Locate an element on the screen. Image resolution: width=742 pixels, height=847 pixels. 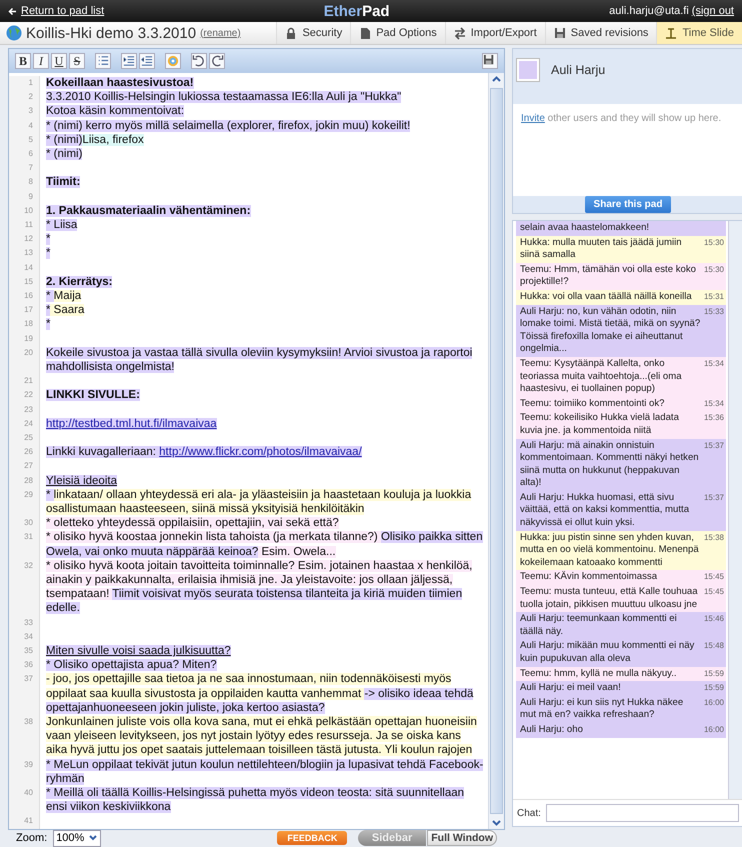
arrows-icon is located at coordinates (460, 33).